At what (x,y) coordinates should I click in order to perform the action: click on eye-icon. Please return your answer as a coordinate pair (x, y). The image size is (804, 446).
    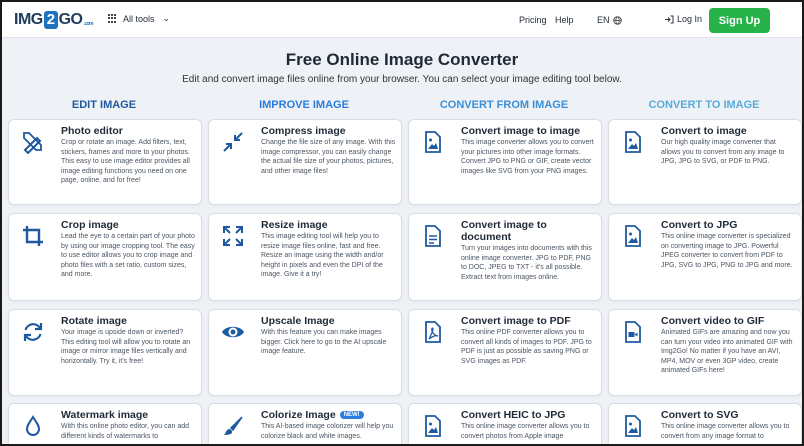
    Looking at the image, I should click on (233, 332).